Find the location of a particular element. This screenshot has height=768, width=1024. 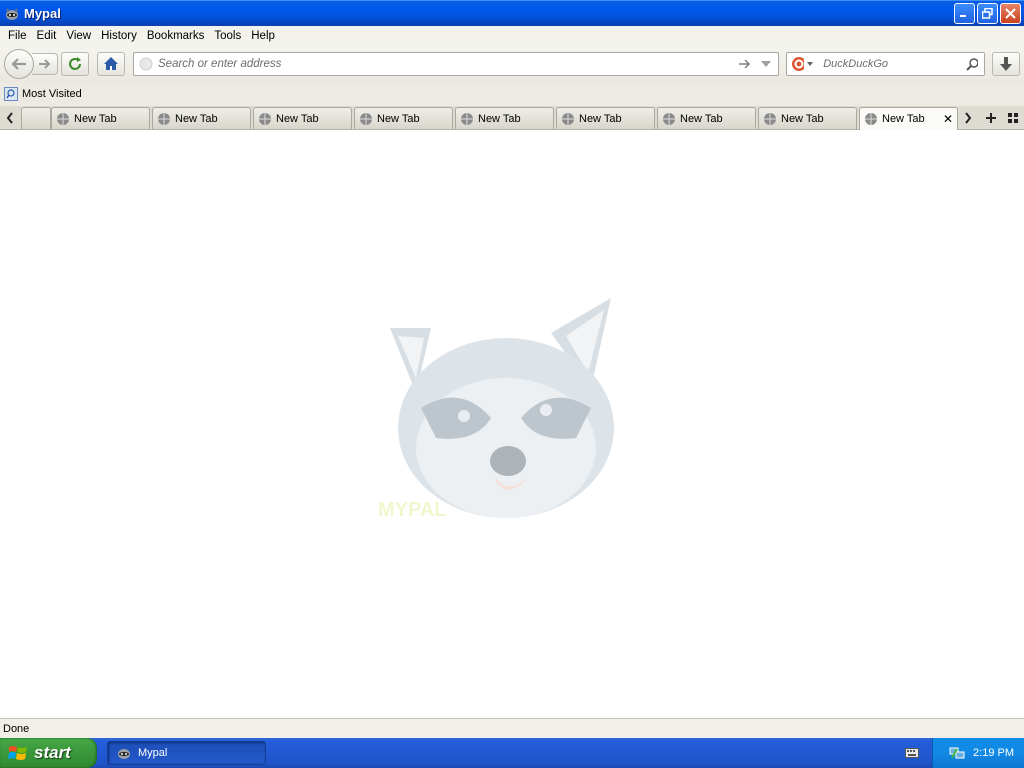

search-bar is located at coordinates (885, 64).